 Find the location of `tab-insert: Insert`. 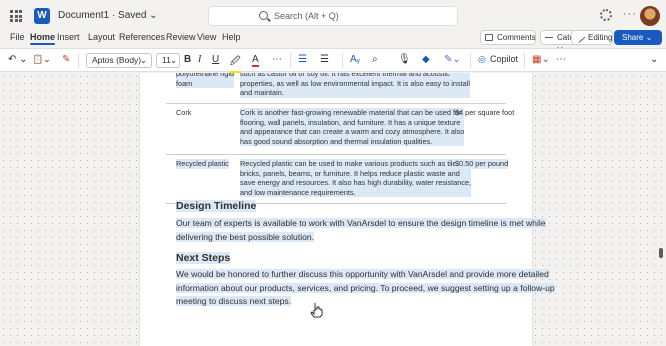

tab-insert: Insert is located at coordinates (68, 37).